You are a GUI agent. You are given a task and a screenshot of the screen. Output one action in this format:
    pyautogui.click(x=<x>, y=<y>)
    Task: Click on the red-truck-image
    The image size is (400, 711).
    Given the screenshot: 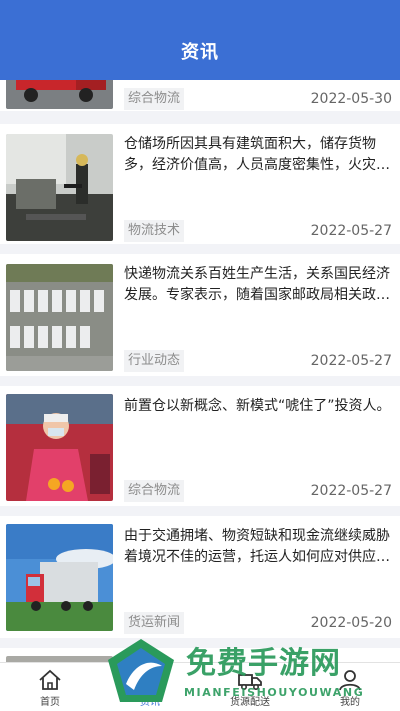 What is the action you would take?
    pyautogui.click(x=59, y=94)
    